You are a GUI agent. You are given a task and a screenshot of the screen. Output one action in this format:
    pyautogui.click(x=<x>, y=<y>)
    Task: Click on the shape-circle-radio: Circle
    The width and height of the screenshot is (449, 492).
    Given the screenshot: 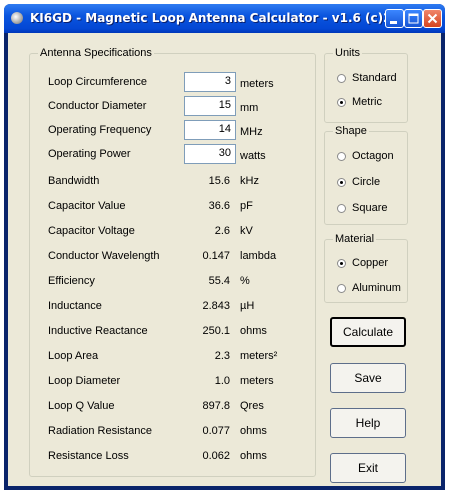 What is the action you would take?
    pyautogui.click(x=358, y=182)
    